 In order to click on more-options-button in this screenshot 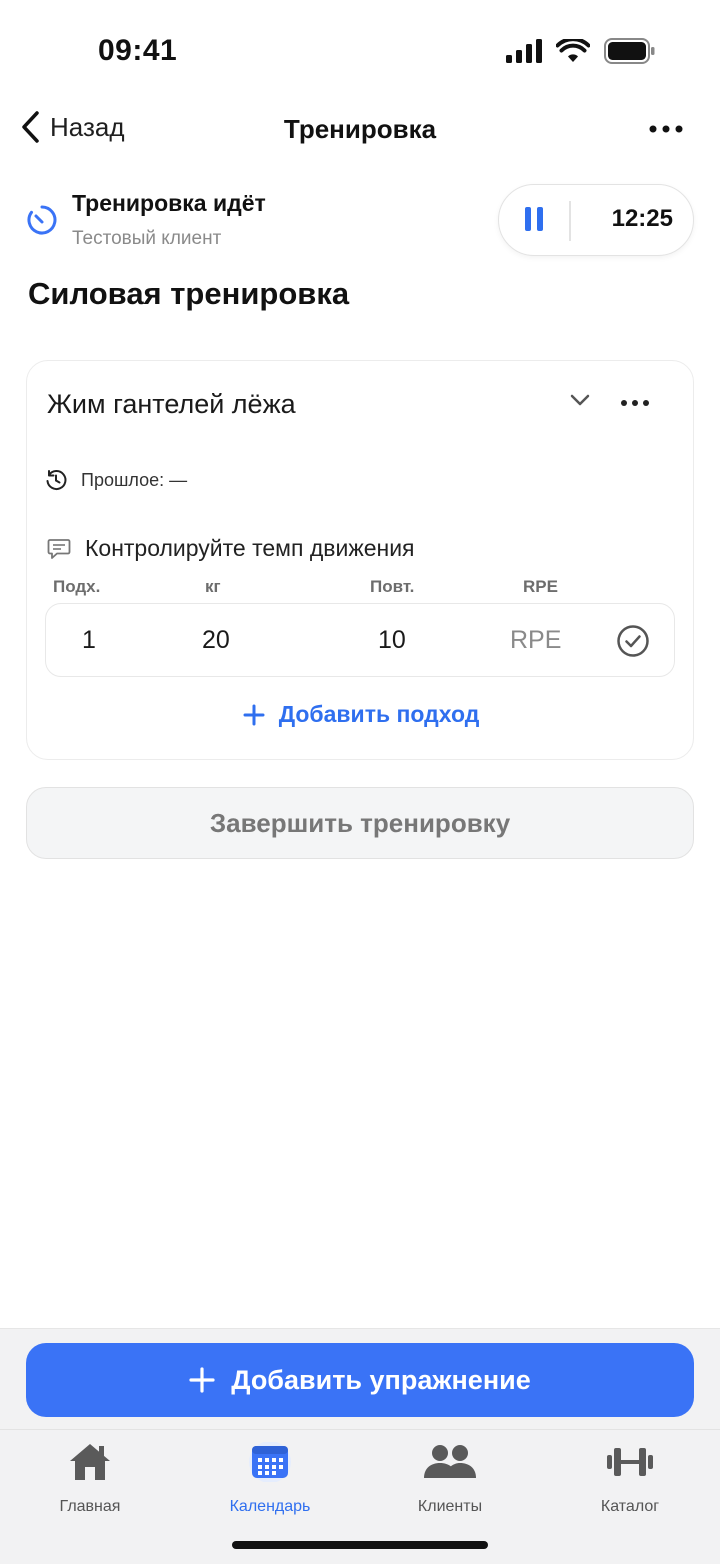, I will do `click(666, 129)`.